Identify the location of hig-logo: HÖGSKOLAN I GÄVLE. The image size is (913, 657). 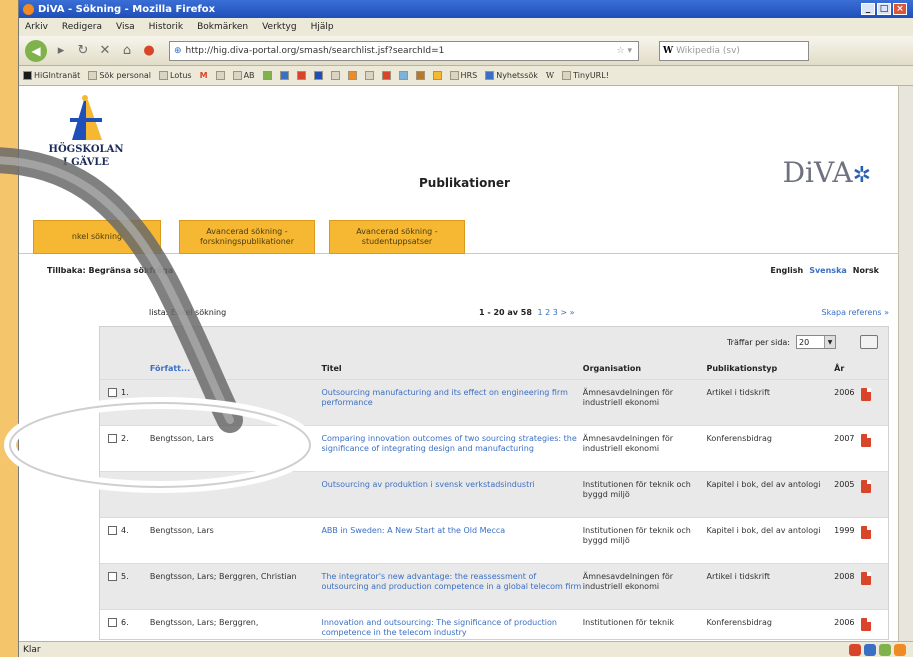
(86, 131).